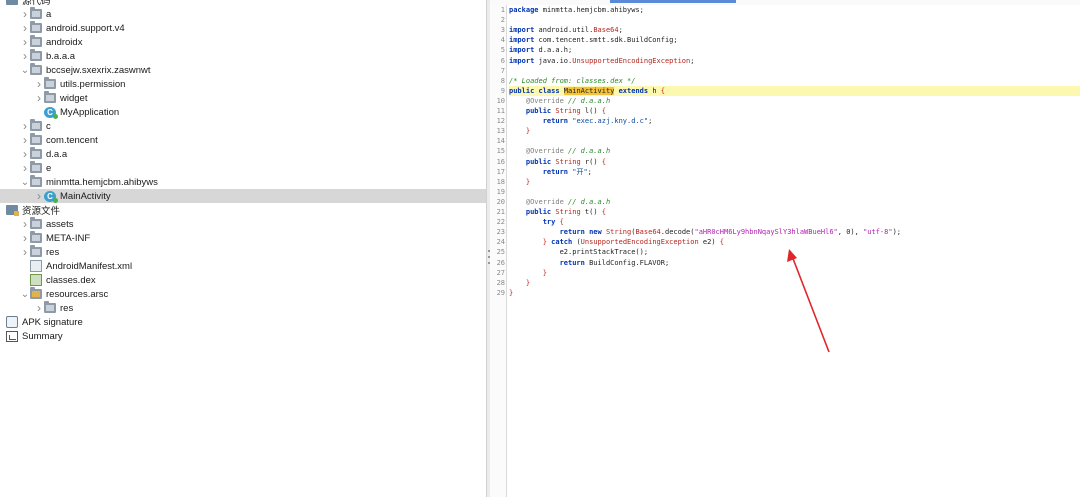 The image size is (1080, 497). Describe the element at coordinates (243, 70) in the screenshot. I see `tree-item: ⌄ bccsejw.sxexrix.zaswnwt` at that location.